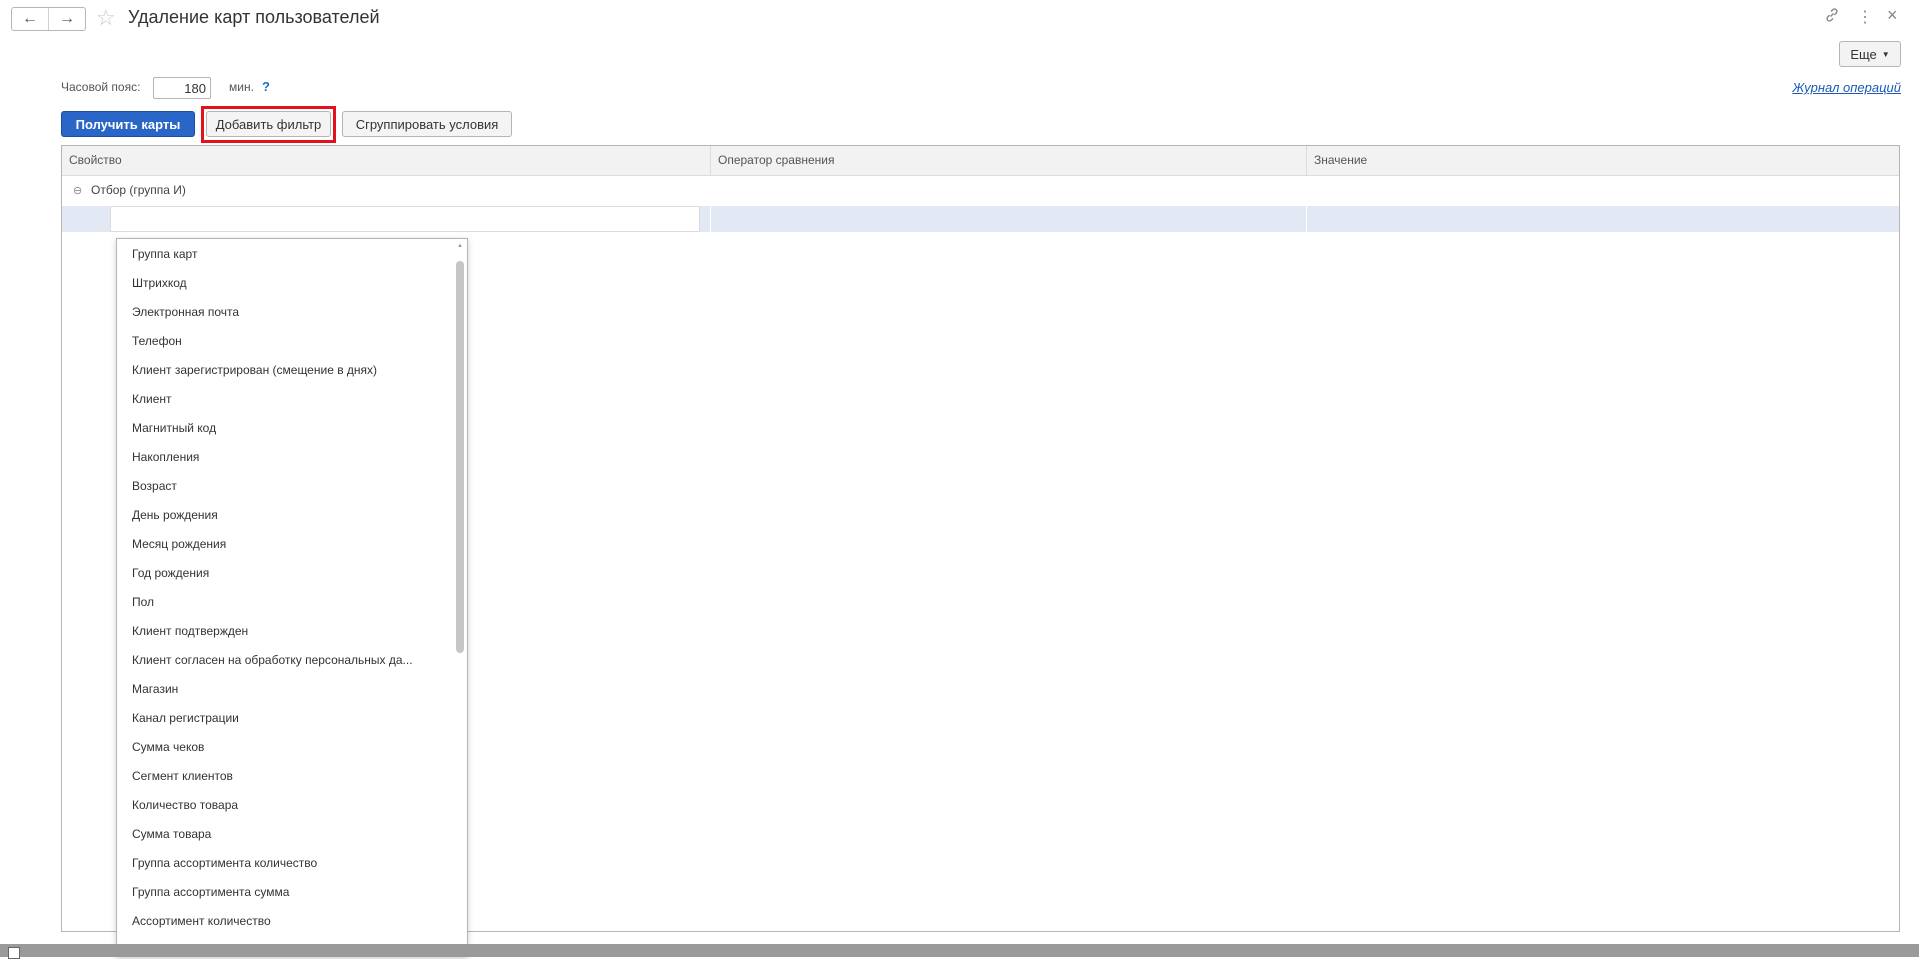 The width and height of the screenshot is (1919, 959). I want to click on favorite-star-icon: ☆, so click(106, 18).